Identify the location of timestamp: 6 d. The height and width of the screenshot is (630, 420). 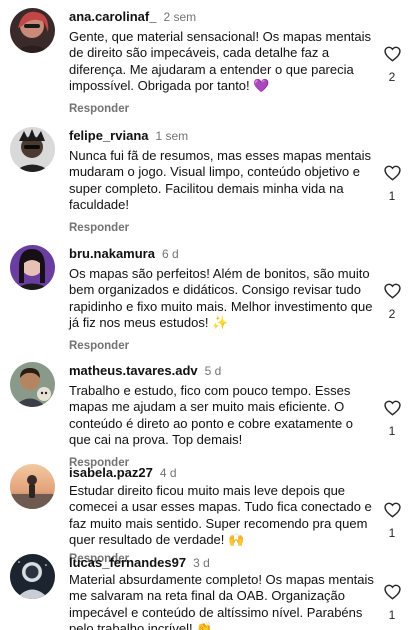
(170, 254).